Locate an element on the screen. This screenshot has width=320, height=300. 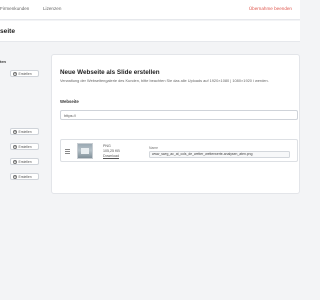
left-section-label: ten is located at coordinates (3, 61).